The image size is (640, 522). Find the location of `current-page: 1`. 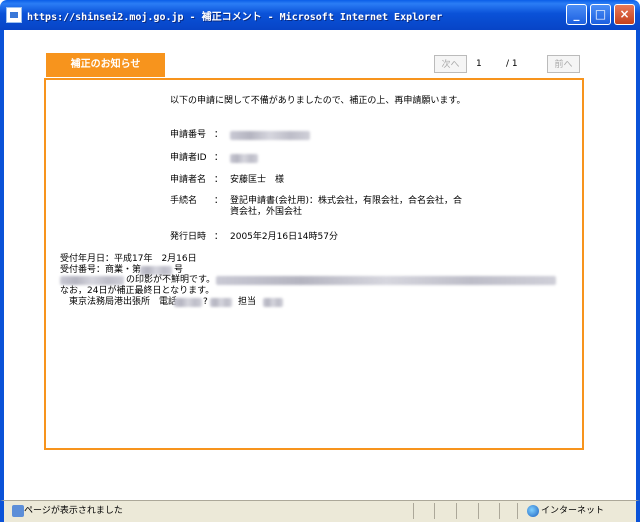

current-page: 1 is located at coordinates (479, 64).